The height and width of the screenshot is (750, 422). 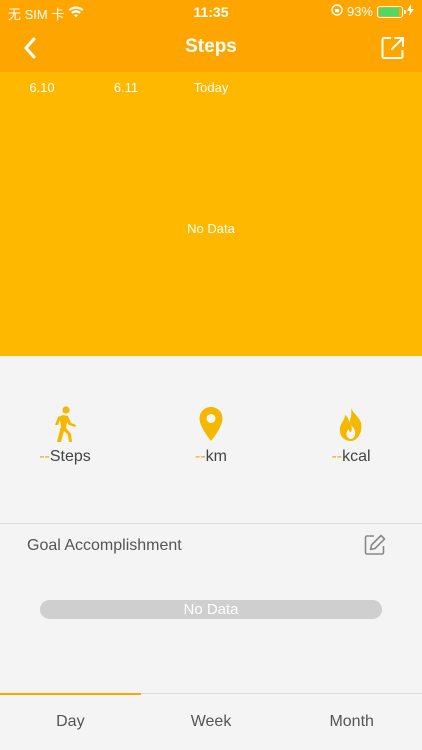 What do you see at coordinates (391, 11) in the screenshot?
I see `battery-icon` at bounding box center [391, 11].